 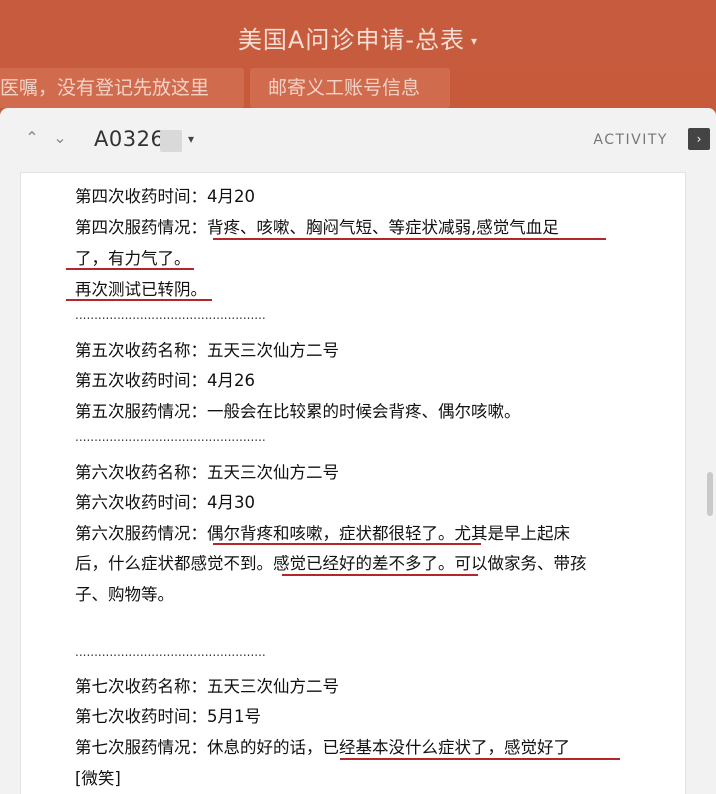 What do you see at coordinates (699, 139) in the screenshot?
I see `activity-toggle-icon: ›` at bounding box center [699, 139].